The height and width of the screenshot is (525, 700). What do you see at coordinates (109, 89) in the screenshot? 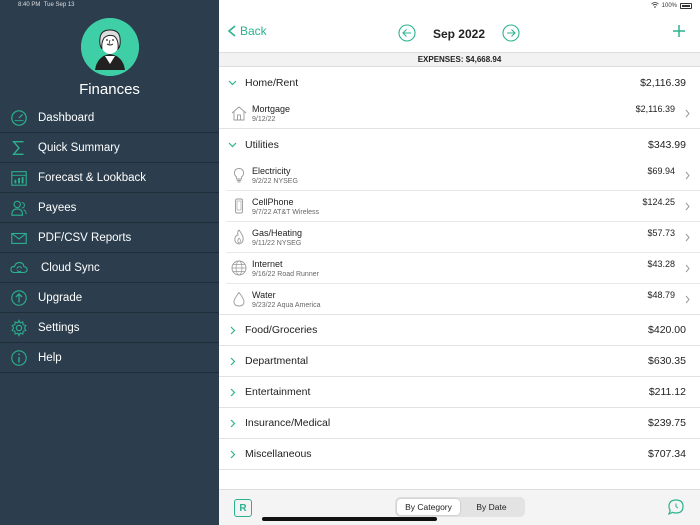
I see `app-name: Finances` at bounding box center [109, 89].